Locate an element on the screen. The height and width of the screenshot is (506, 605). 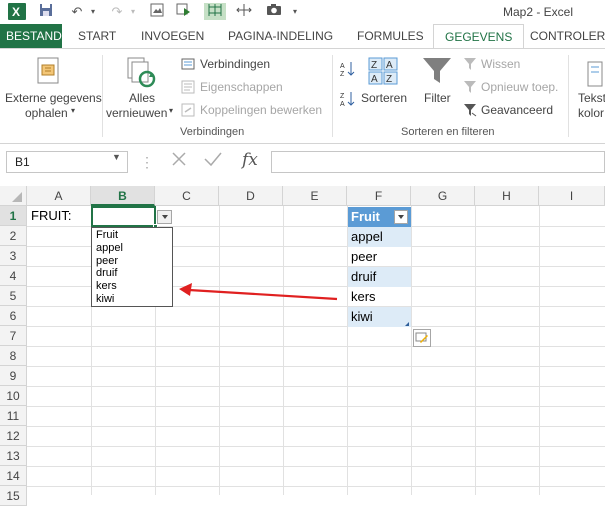
properties-button: Eigenschappen is located at coordinates (241, 87).